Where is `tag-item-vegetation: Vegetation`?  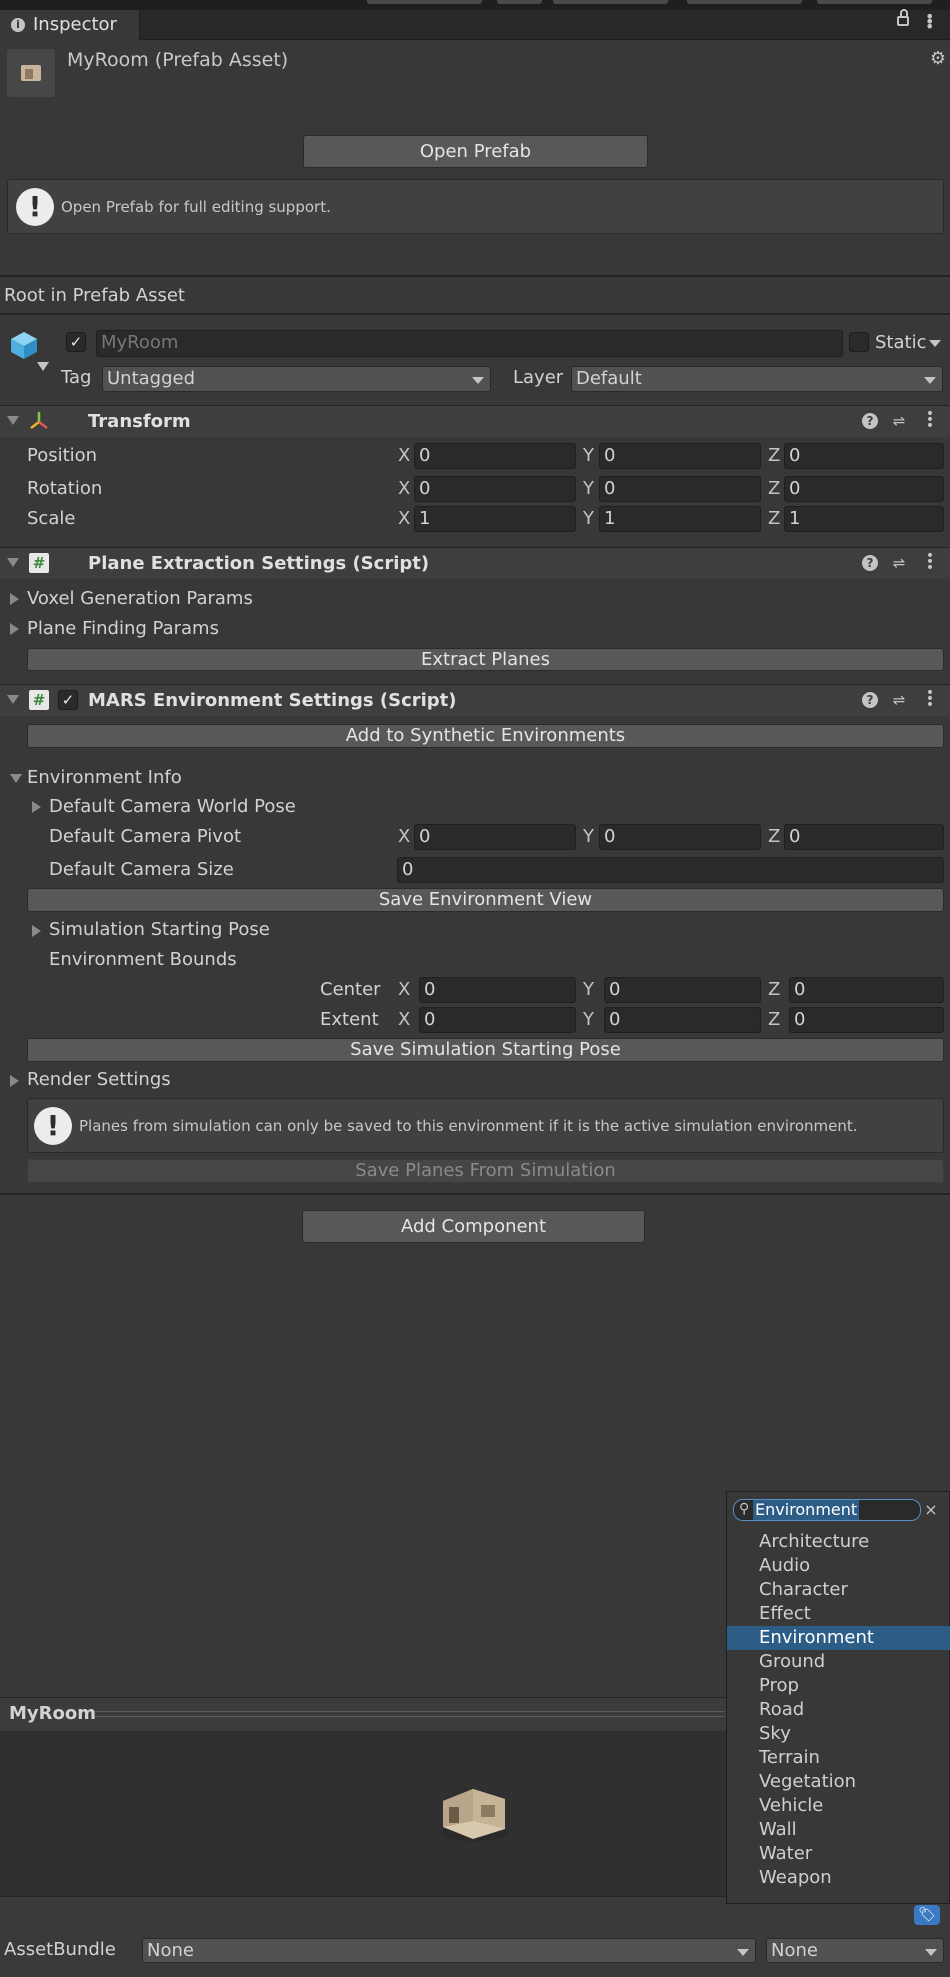
tag-item-vegetation: Vegetation is located at coordinates (838, 1782).